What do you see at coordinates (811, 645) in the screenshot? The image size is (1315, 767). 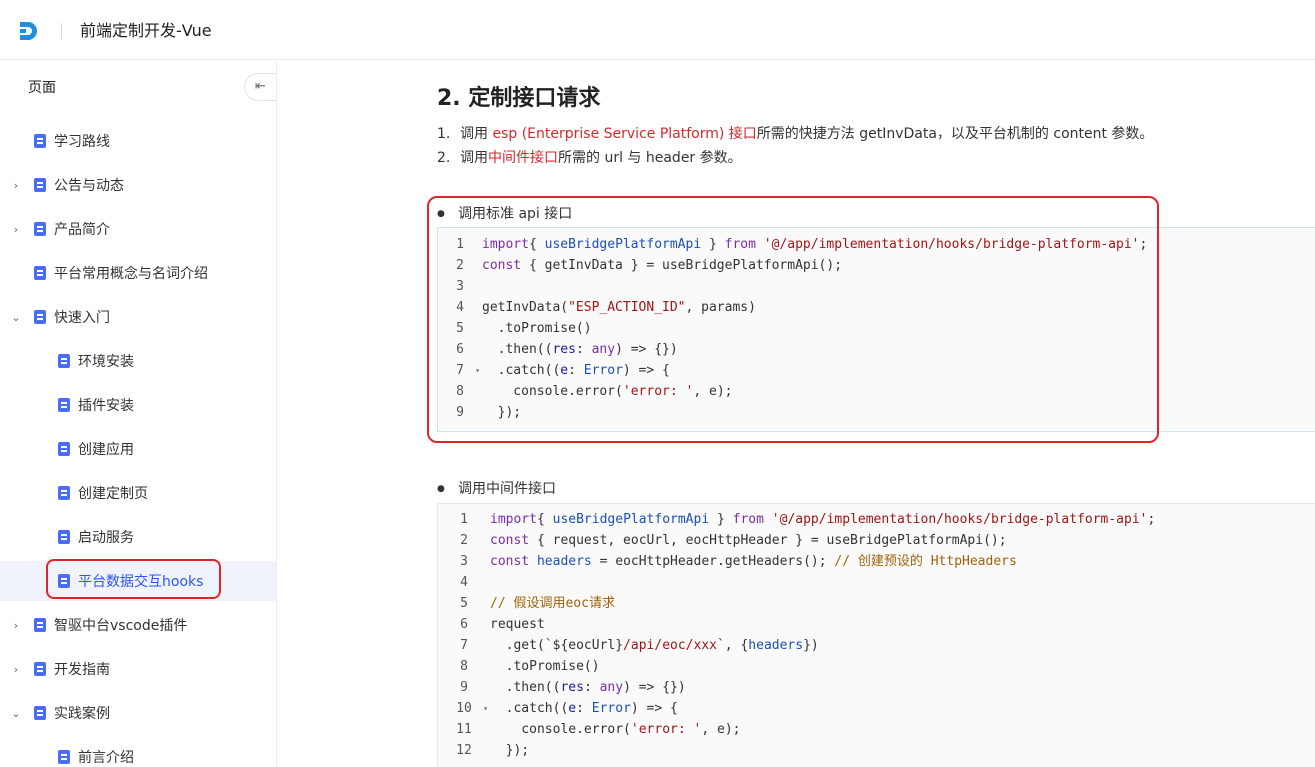 I see `code-token: })` at bounding box center [811, 645].